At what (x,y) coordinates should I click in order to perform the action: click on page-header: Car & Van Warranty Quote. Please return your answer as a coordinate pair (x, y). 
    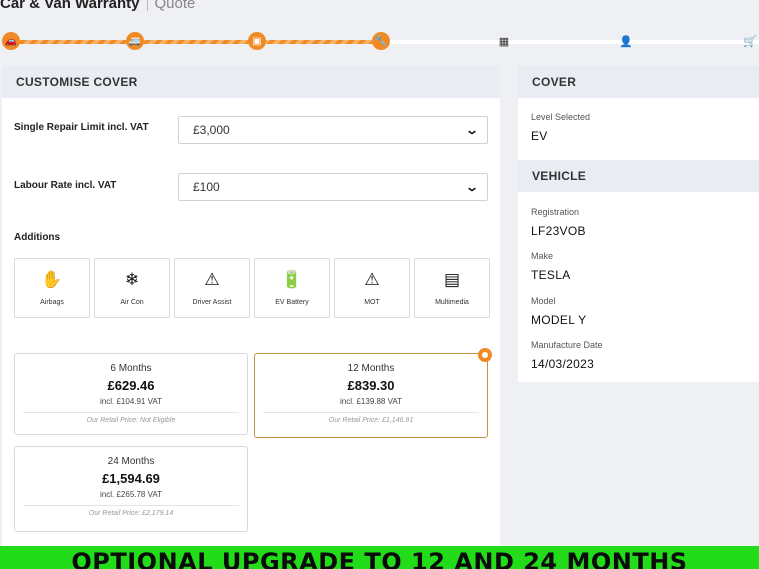
    Looking at the image, I should click on (97, 6).